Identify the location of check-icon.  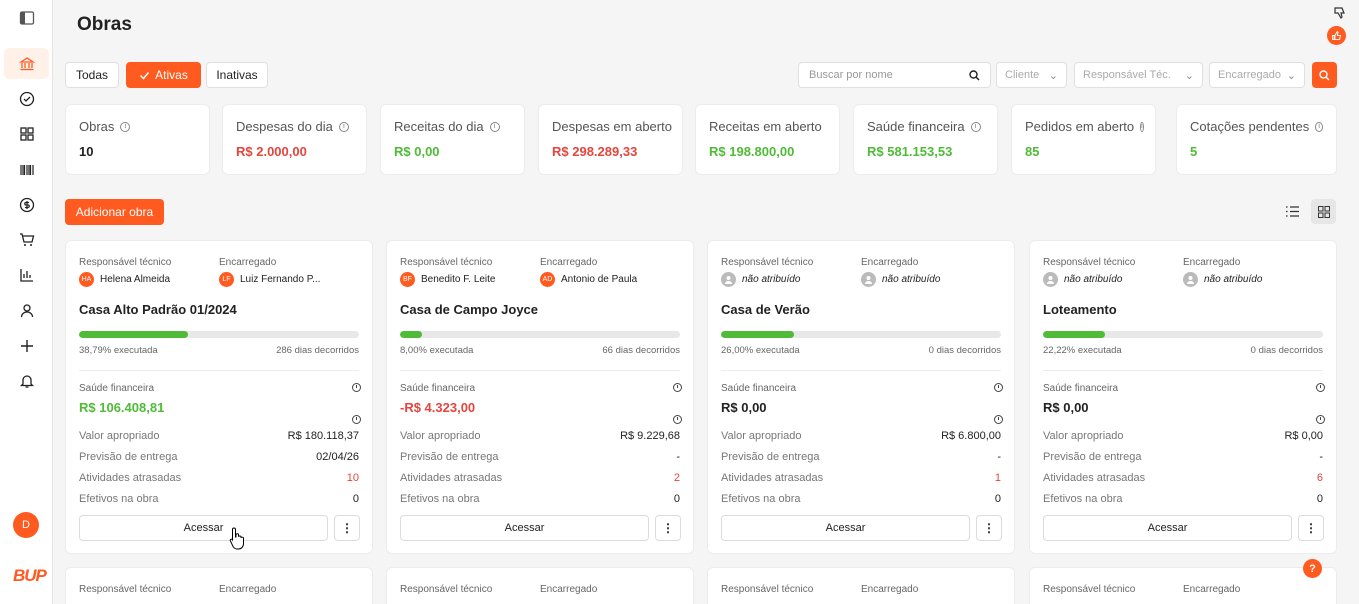
(145, 75).